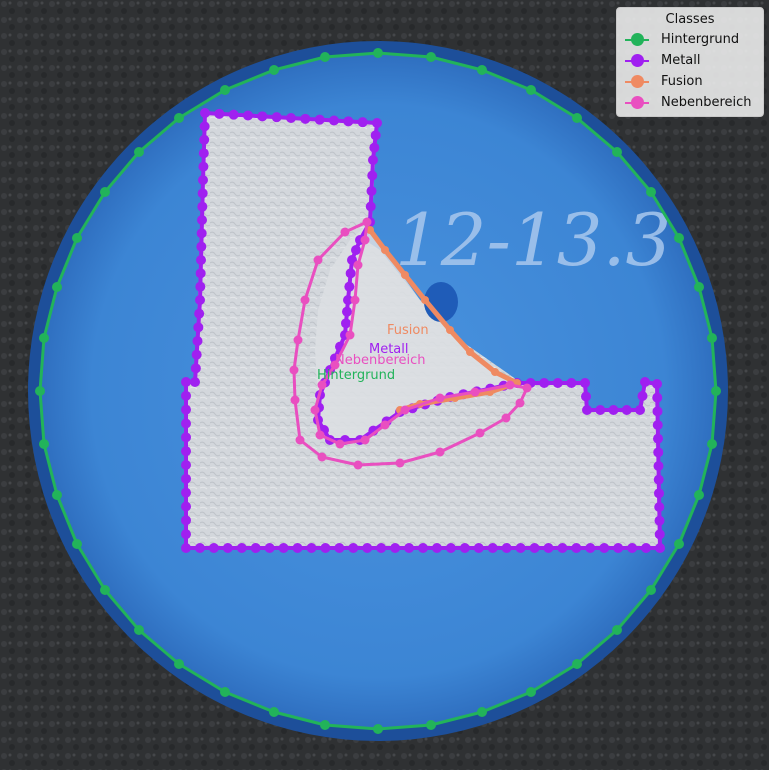  Describe the element at coordinates (408, 330) in the screenshot. I see `fusion-annotation-label: Fusion` at that location.